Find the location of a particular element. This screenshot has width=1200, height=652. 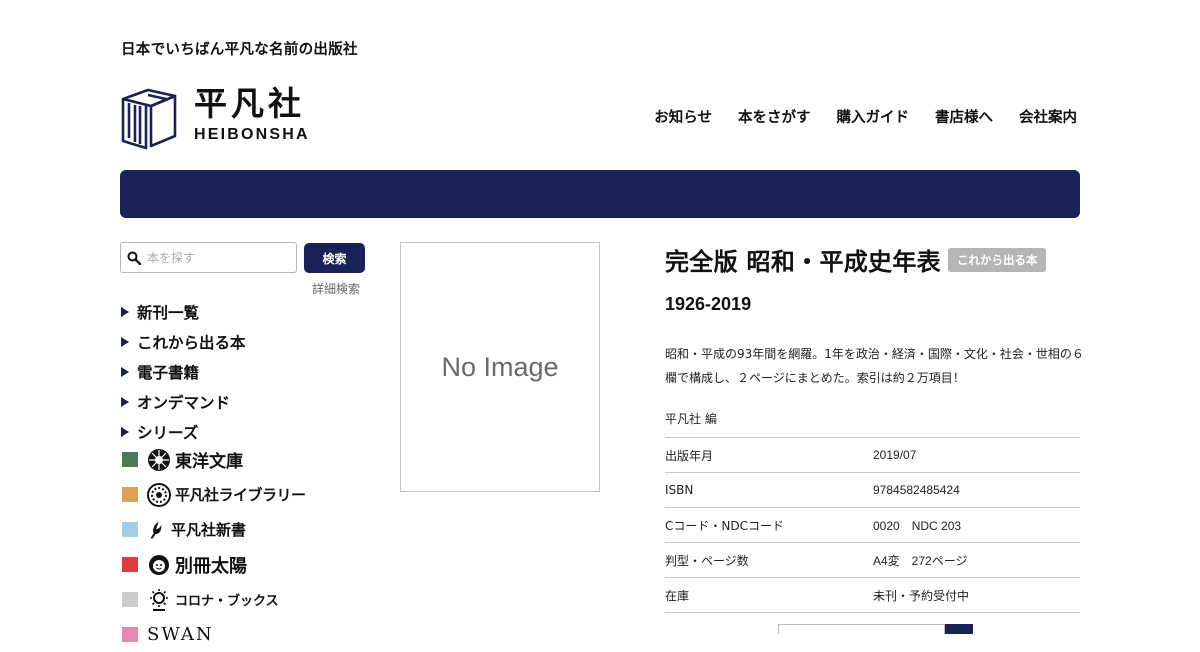

logo-wordmark-jp: 平凡社 is located at coordinates (249, 103).